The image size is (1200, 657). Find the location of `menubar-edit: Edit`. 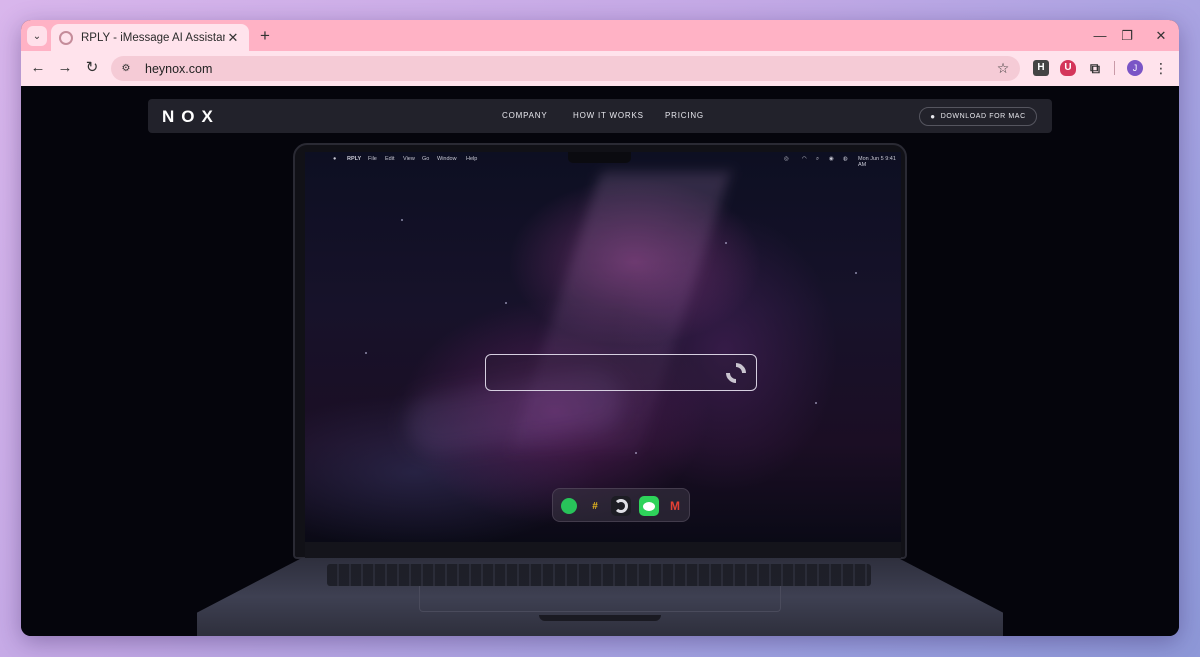

menubar-edit: Edit is located at coordinates (390, 159).